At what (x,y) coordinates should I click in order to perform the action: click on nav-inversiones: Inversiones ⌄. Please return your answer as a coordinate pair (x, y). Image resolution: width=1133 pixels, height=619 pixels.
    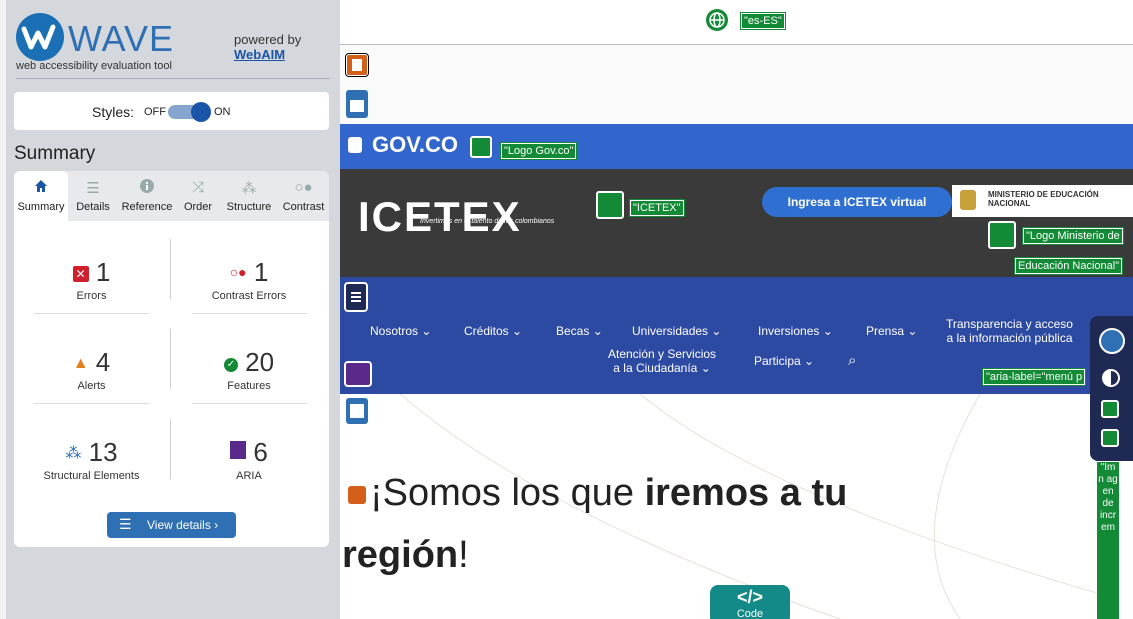
    Looking at the image, I should click on (795, 331).